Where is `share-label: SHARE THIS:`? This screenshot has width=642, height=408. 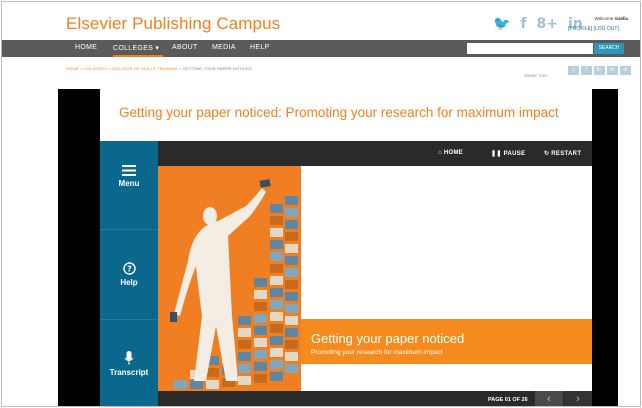 share-label: SHARE THIS: is located at coordinates (536, 76).